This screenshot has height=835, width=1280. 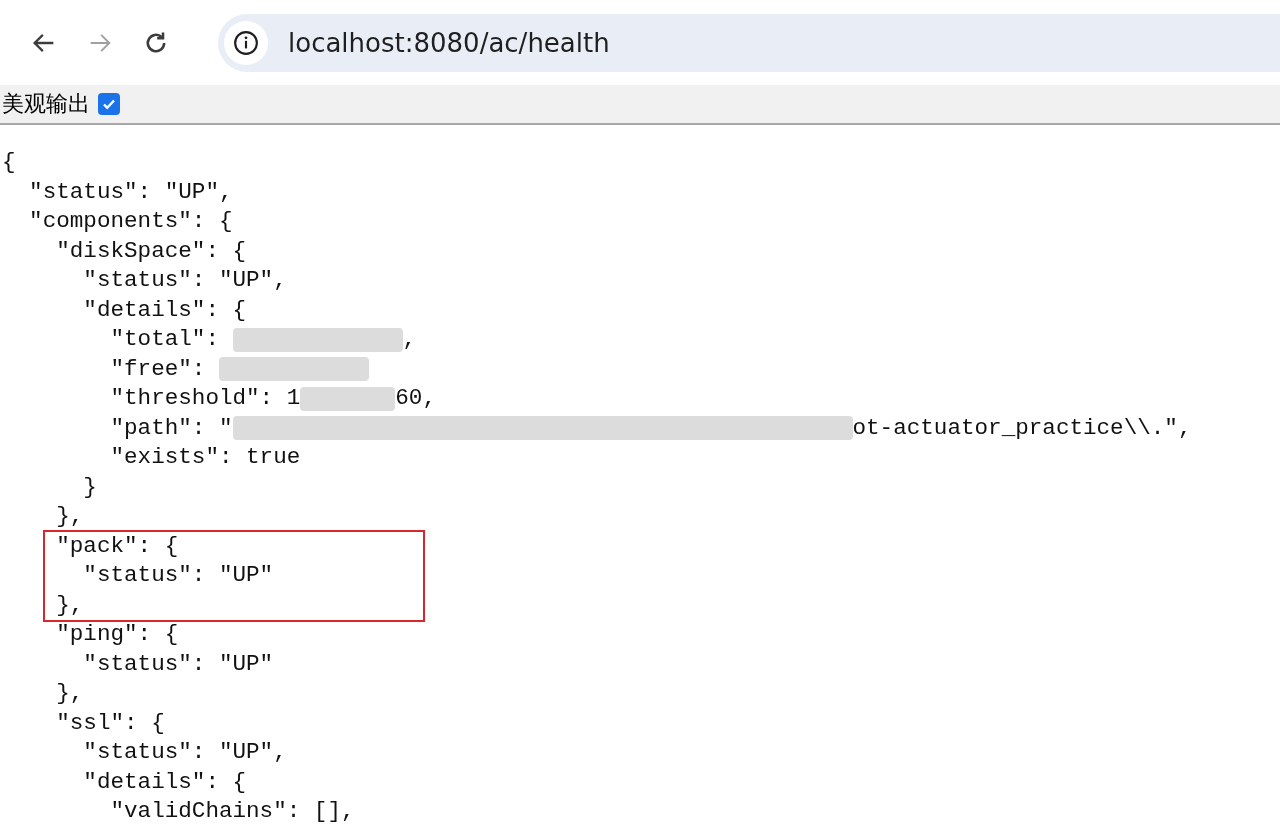 I want to click on code-line: "pack": {, so click(x=117, y=546).